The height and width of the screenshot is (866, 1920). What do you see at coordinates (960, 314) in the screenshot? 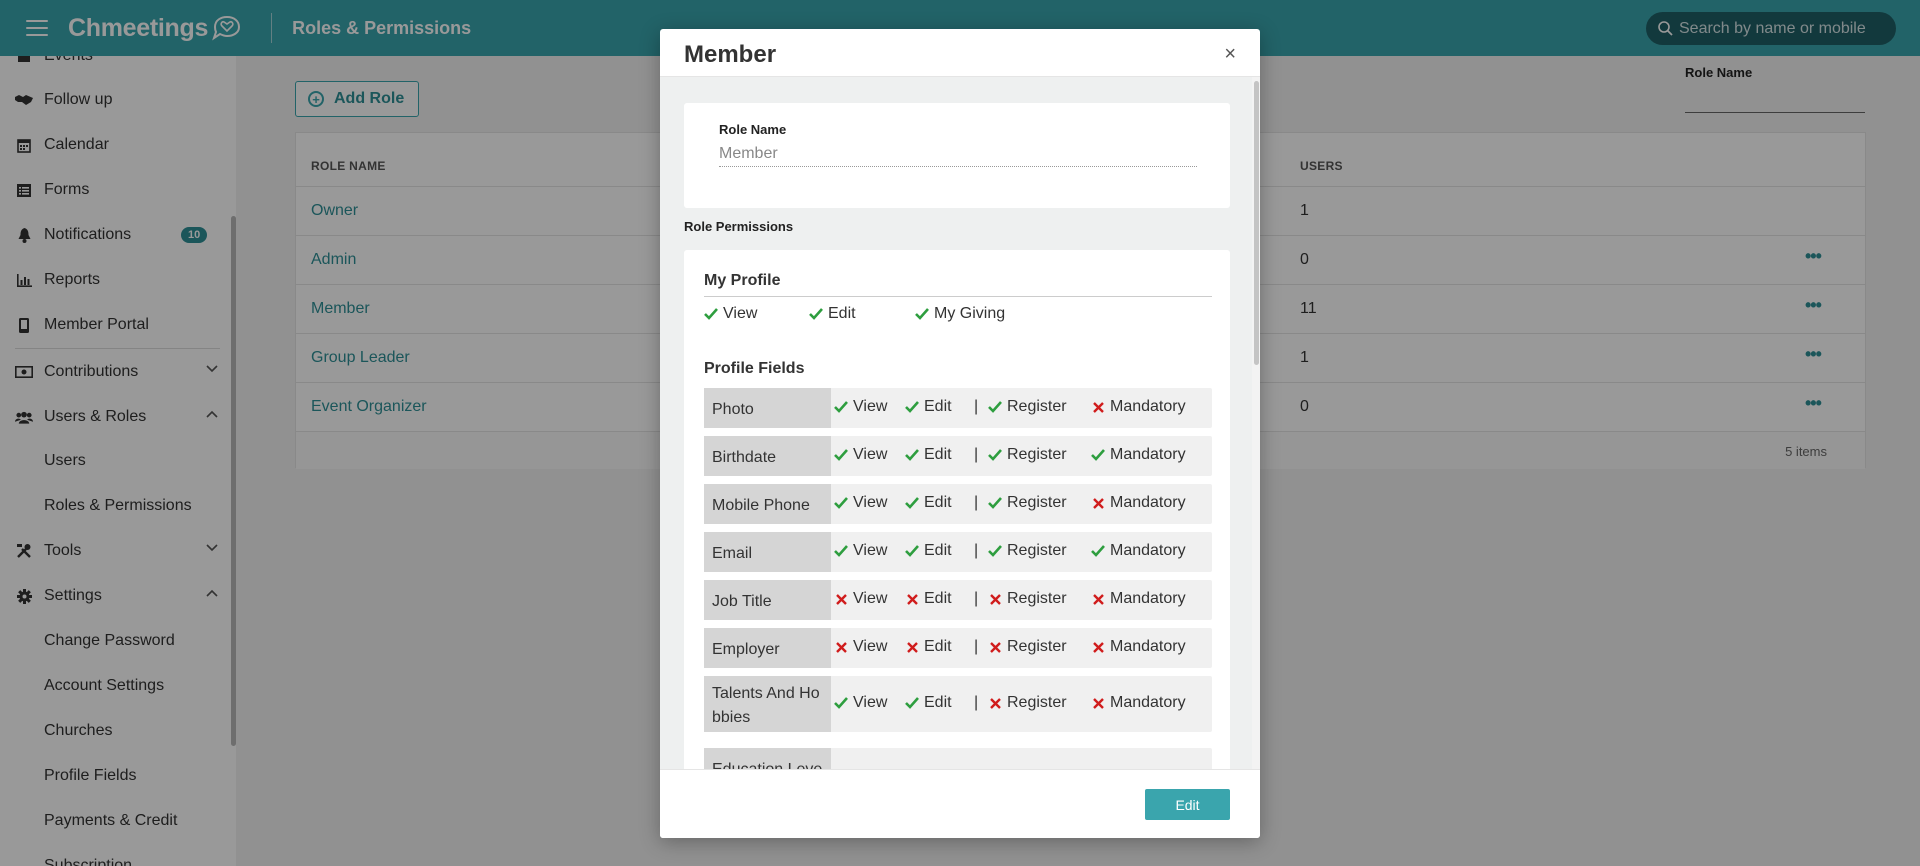
I see `my-profile-option: My Giving` at bounding box center [960, 314].